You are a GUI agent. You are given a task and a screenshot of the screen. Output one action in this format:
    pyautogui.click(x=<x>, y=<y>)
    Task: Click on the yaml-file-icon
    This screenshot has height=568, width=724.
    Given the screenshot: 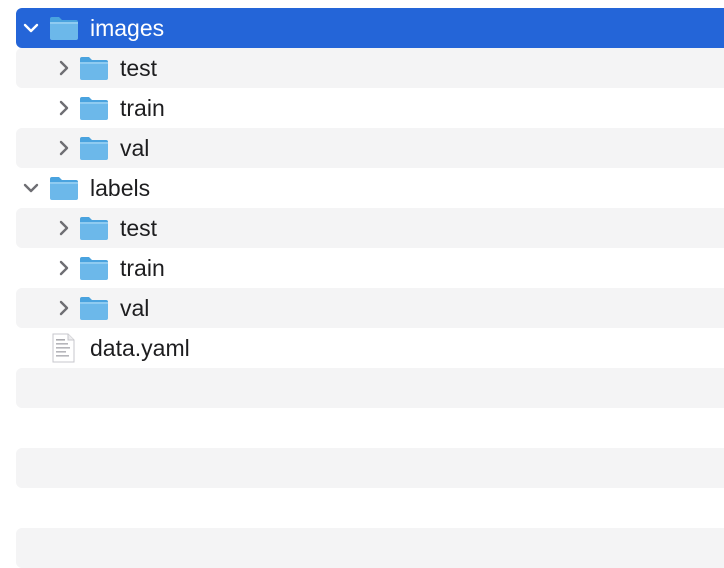 What is the action you would take?
    pyautogui.click(x=63, y=348)
    